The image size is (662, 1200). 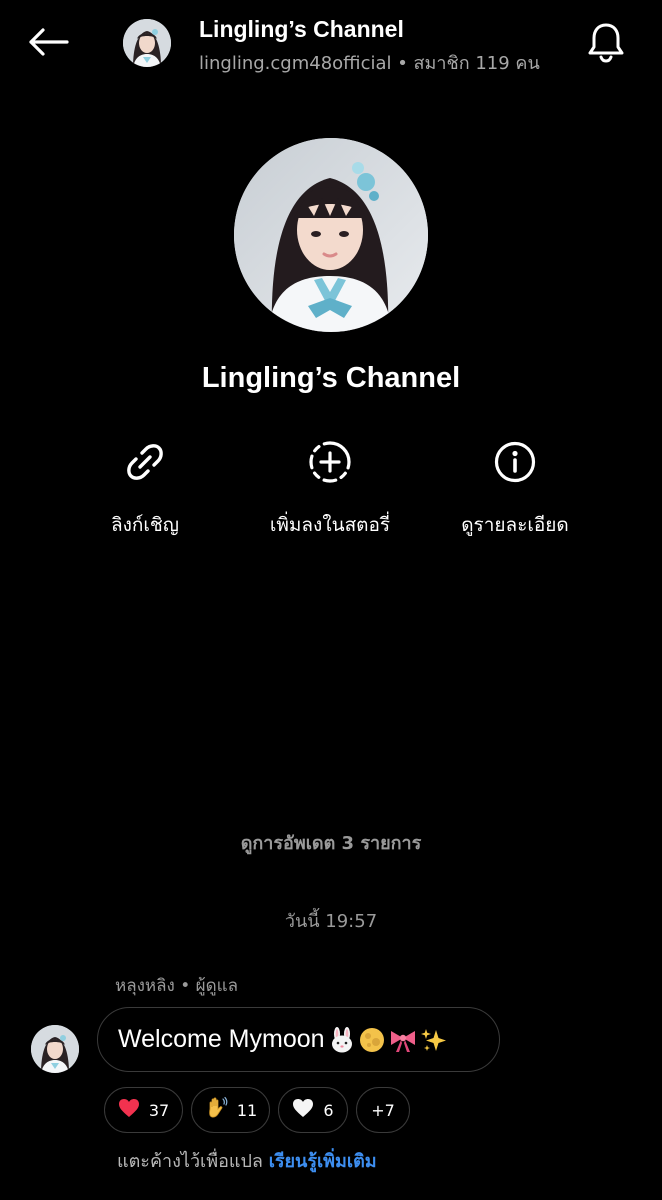 I want to click on sender-avatar, so click(x=55, y=1049).